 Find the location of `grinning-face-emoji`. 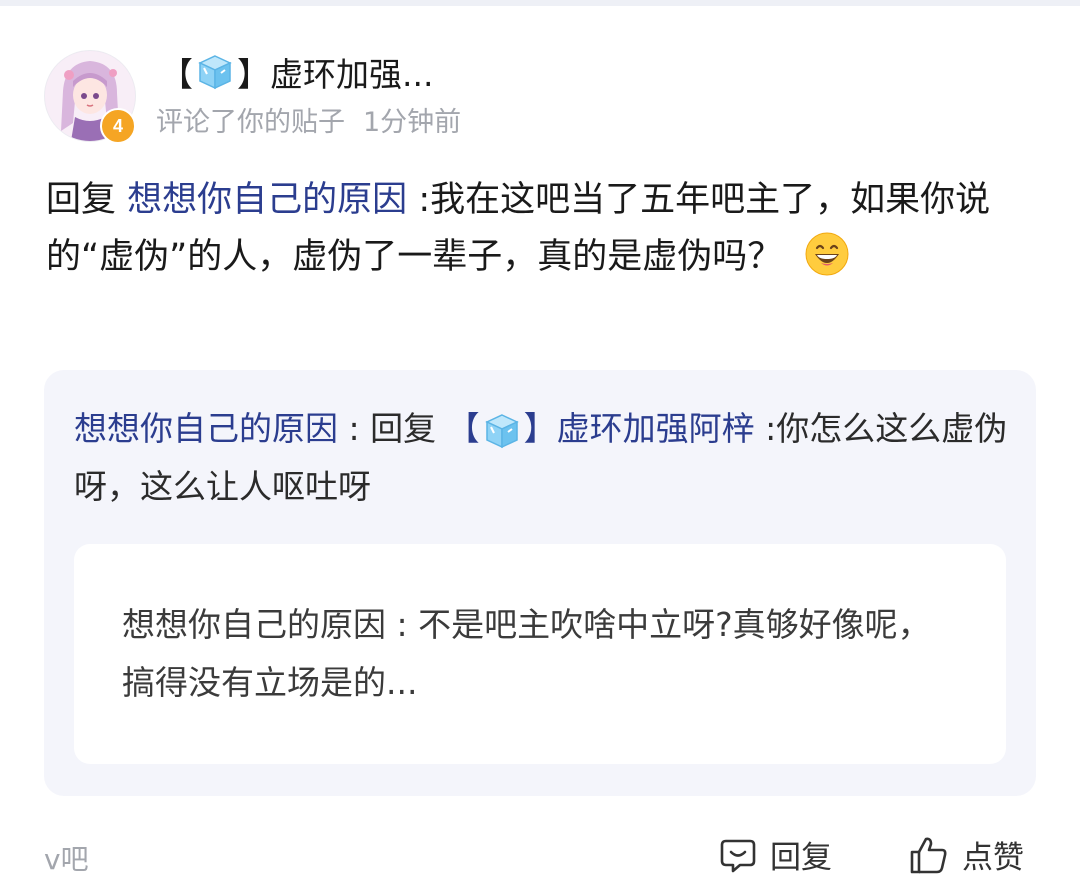

grinning-face-emoji is located at coordinates (827, 254).